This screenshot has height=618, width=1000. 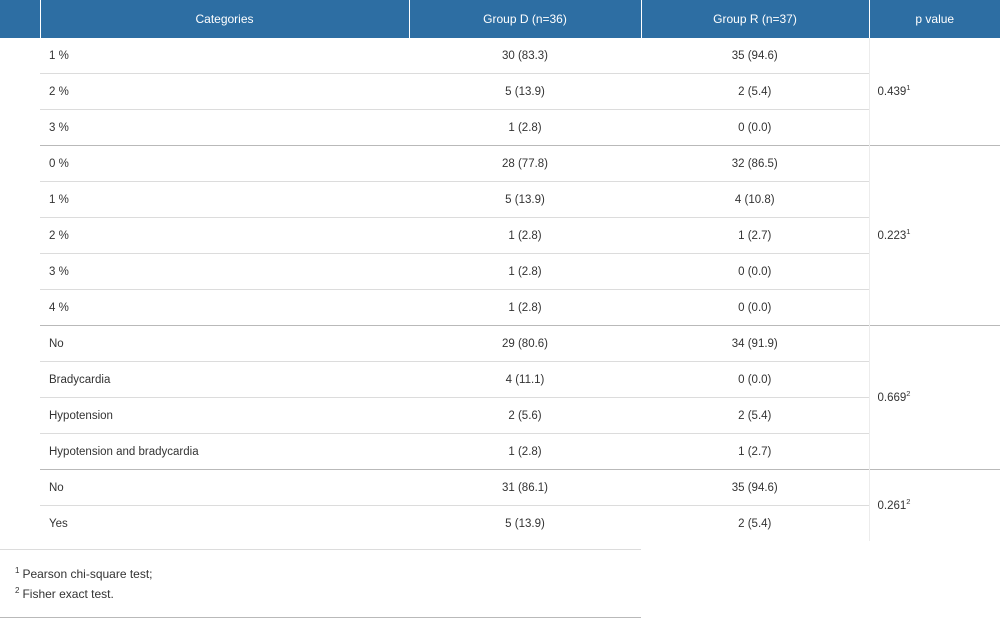 What do you see at coordinates (525, 379) in the screenshot?
I see `group-d-cell: 4 (11.1)` at bounding box center [525, 379].